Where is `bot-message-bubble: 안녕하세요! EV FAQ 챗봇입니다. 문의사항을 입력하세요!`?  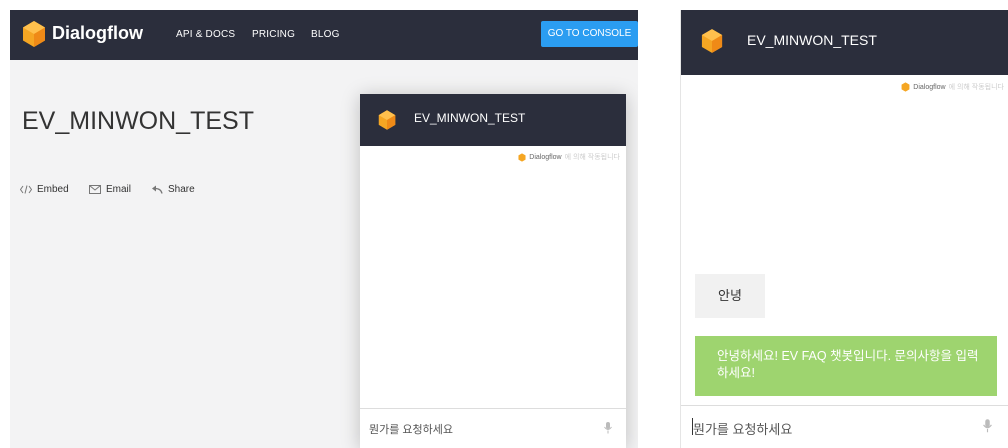
bot-message-bubble: 안녕하세요! EV FAQ 챗봇입니다. 문의사항을 입력하세요! is located at coordinates (846, 366).